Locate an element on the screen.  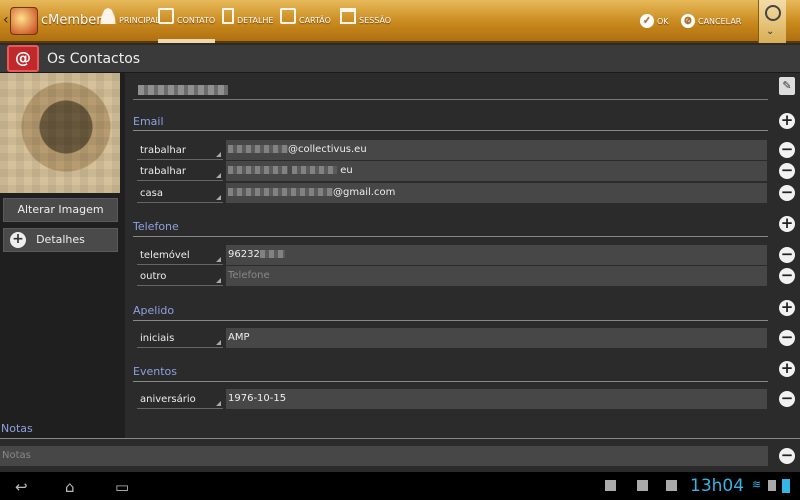
battery-icon is located at coordinates (786, 486).